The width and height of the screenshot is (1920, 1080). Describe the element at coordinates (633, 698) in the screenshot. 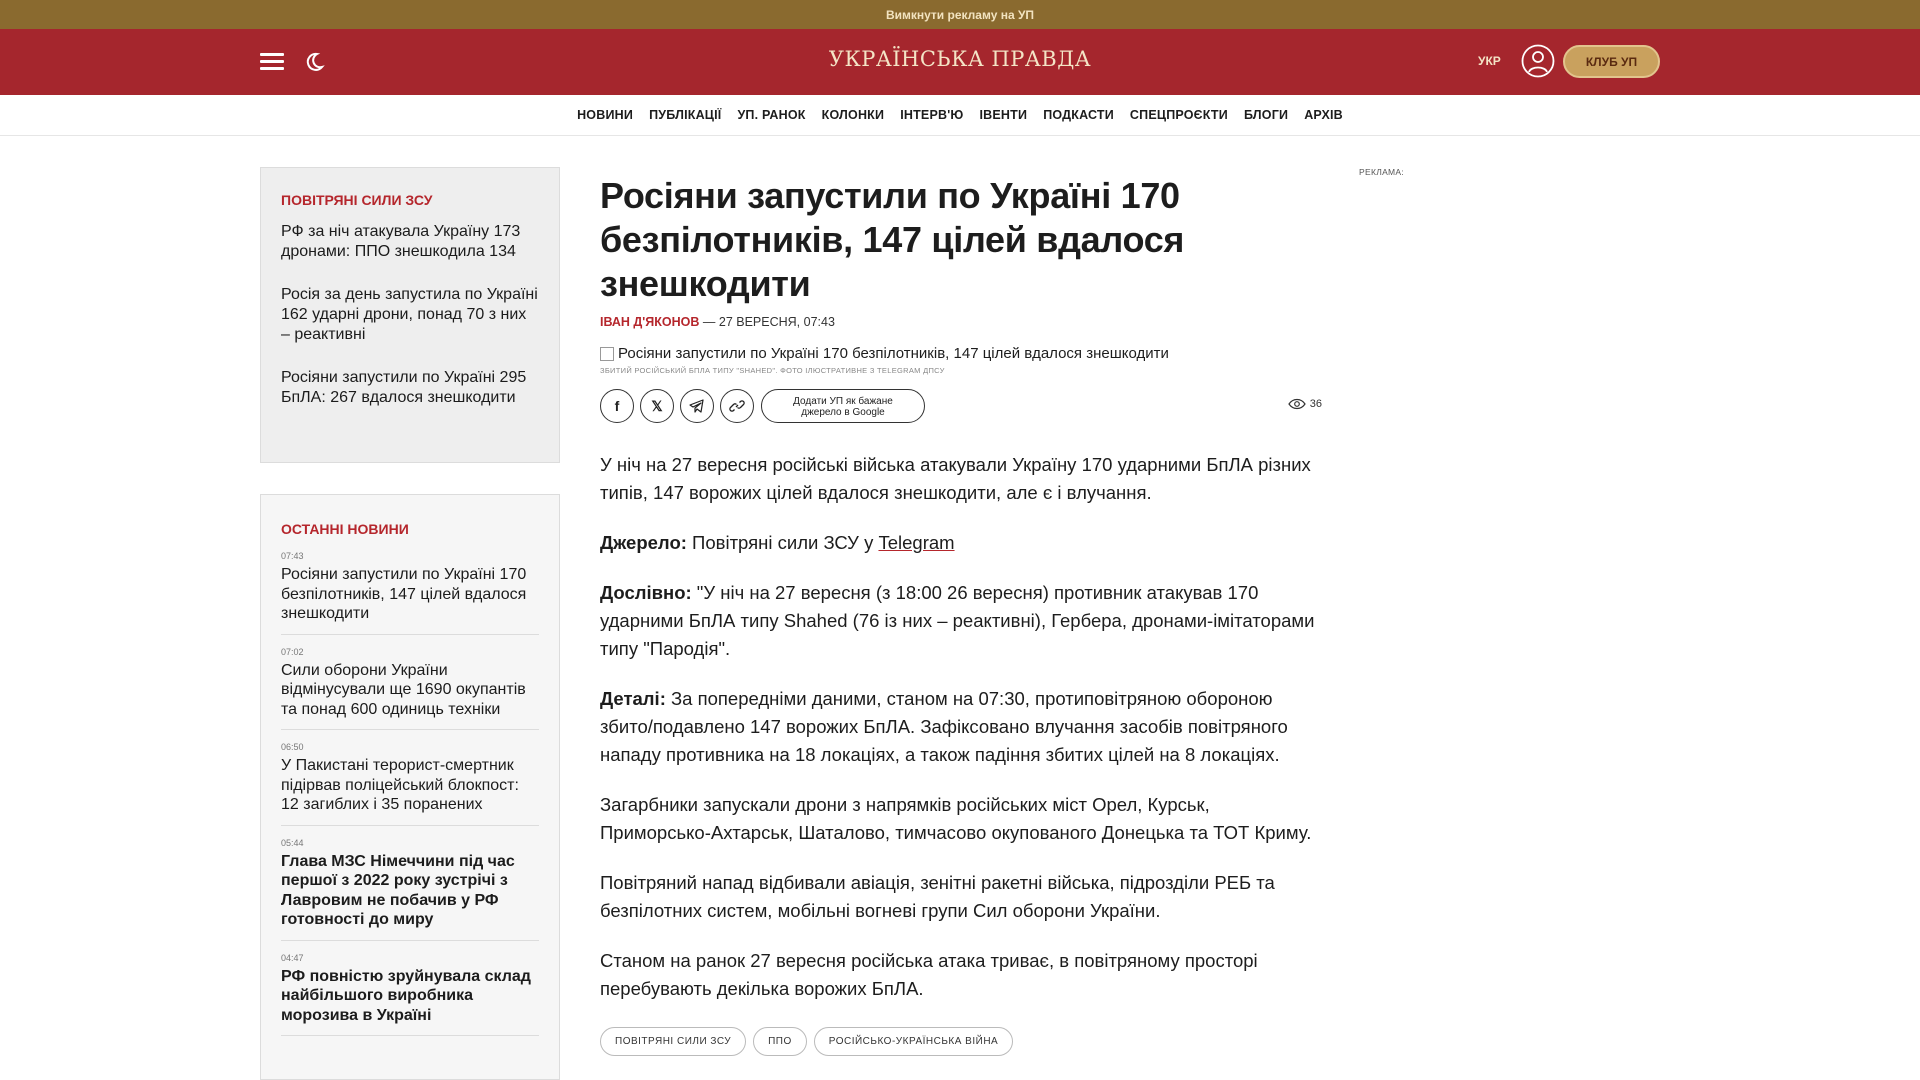

I see `details-label: Деталі:` at that location.